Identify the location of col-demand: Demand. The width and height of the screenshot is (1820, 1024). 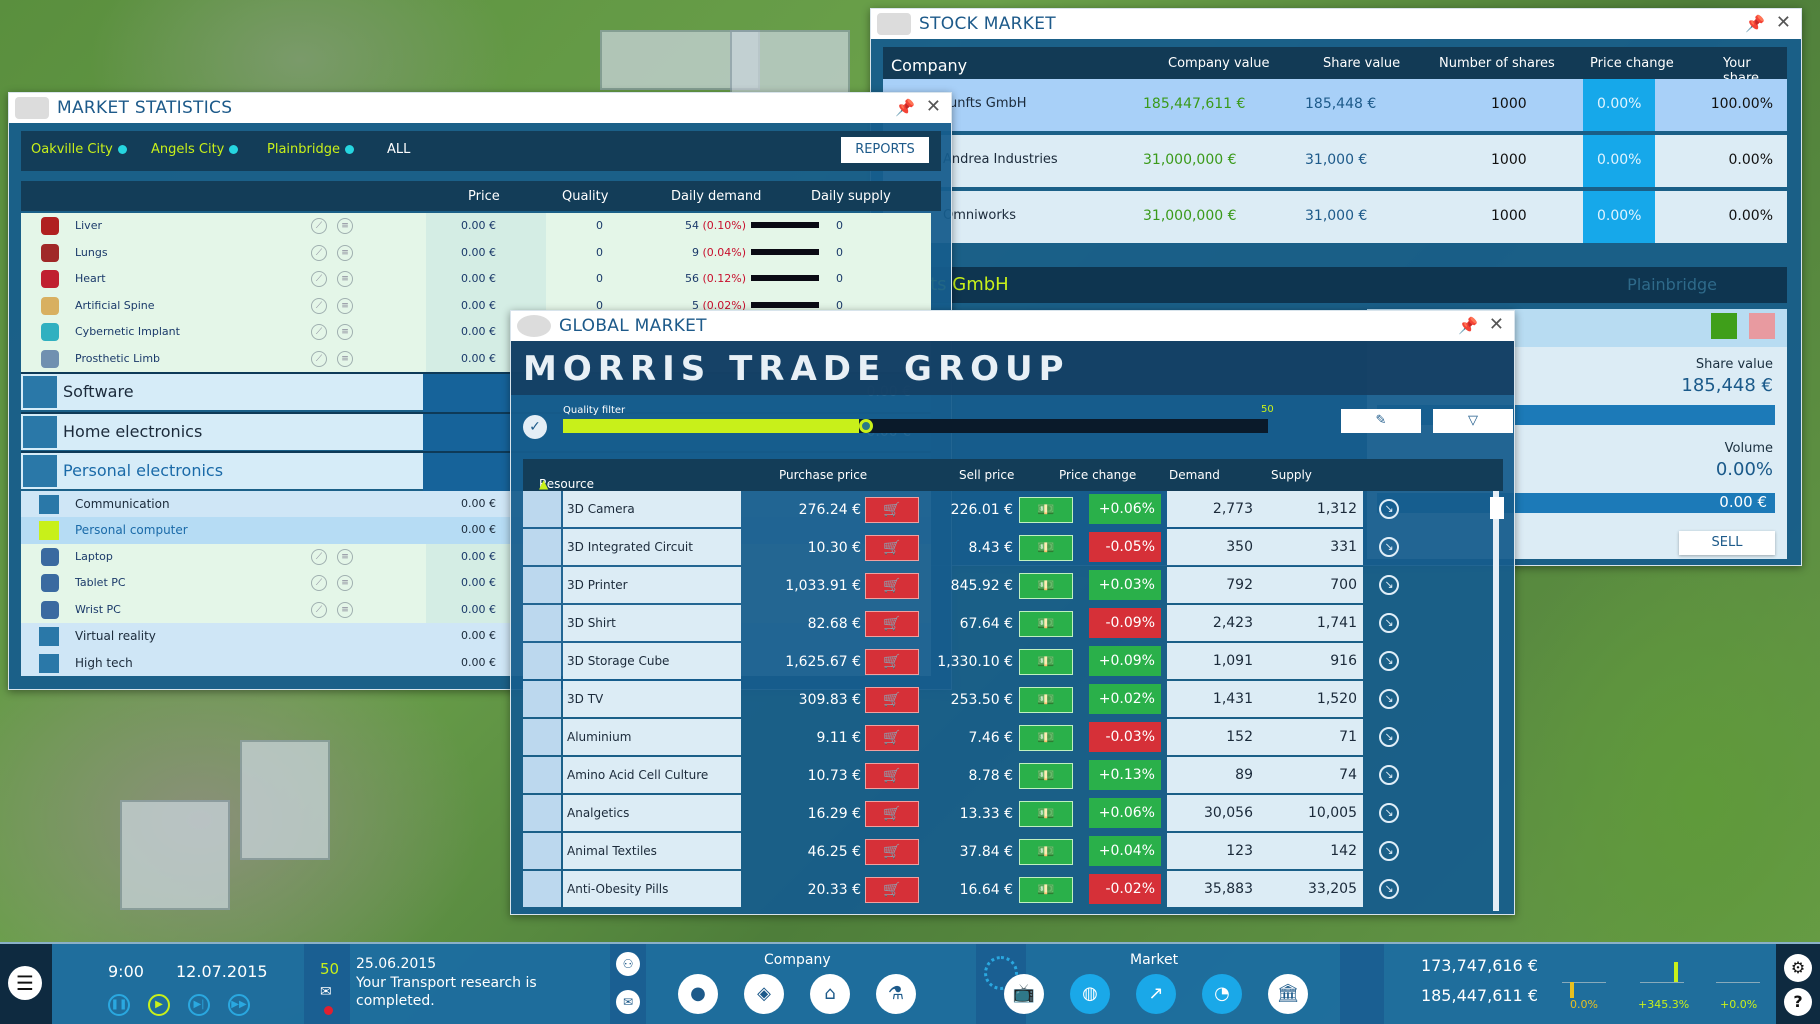
(1194, 475).